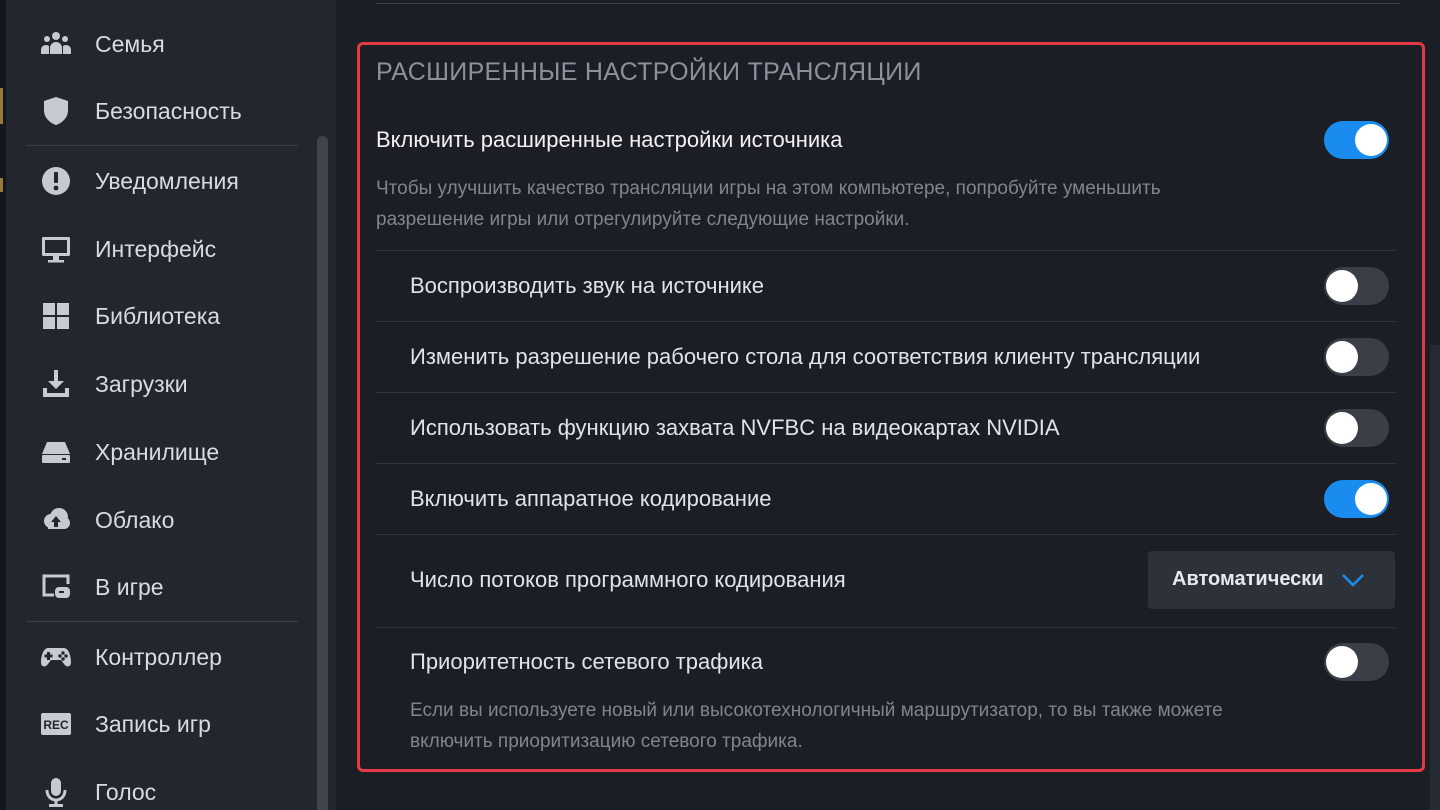  What do you see at coordinates (56, 657) in the screenshot?
I see `gamepad-icon` at bounding box center [56, 657].